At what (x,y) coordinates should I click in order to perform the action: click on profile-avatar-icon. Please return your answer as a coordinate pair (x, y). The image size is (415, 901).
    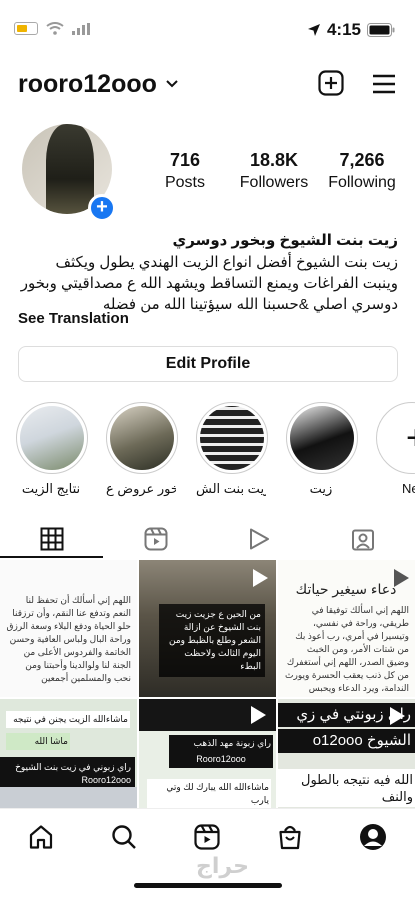
    Looking at the image, I should click on (373, 837).